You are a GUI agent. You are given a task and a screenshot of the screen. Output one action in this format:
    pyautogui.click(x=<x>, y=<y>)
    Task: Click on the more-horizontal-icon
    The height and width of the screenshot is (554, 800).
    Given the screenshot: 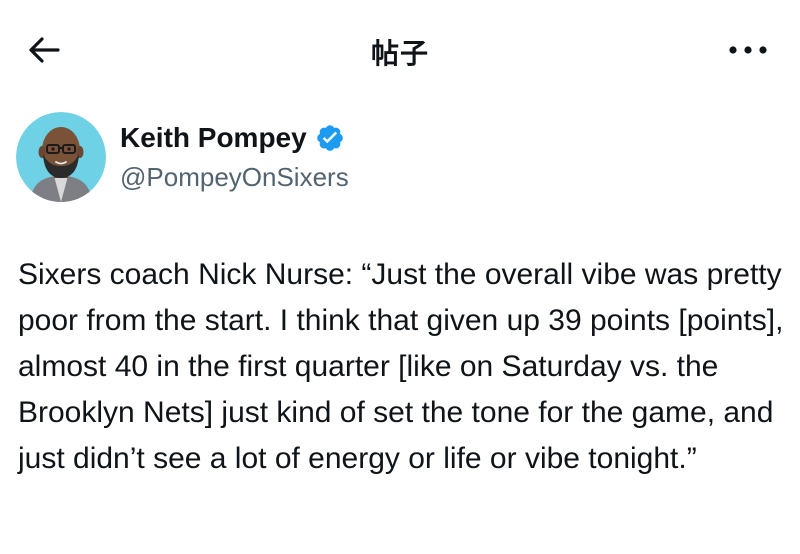 What is the action you would take?
    pyautogui.click(x=748, y=50)
    